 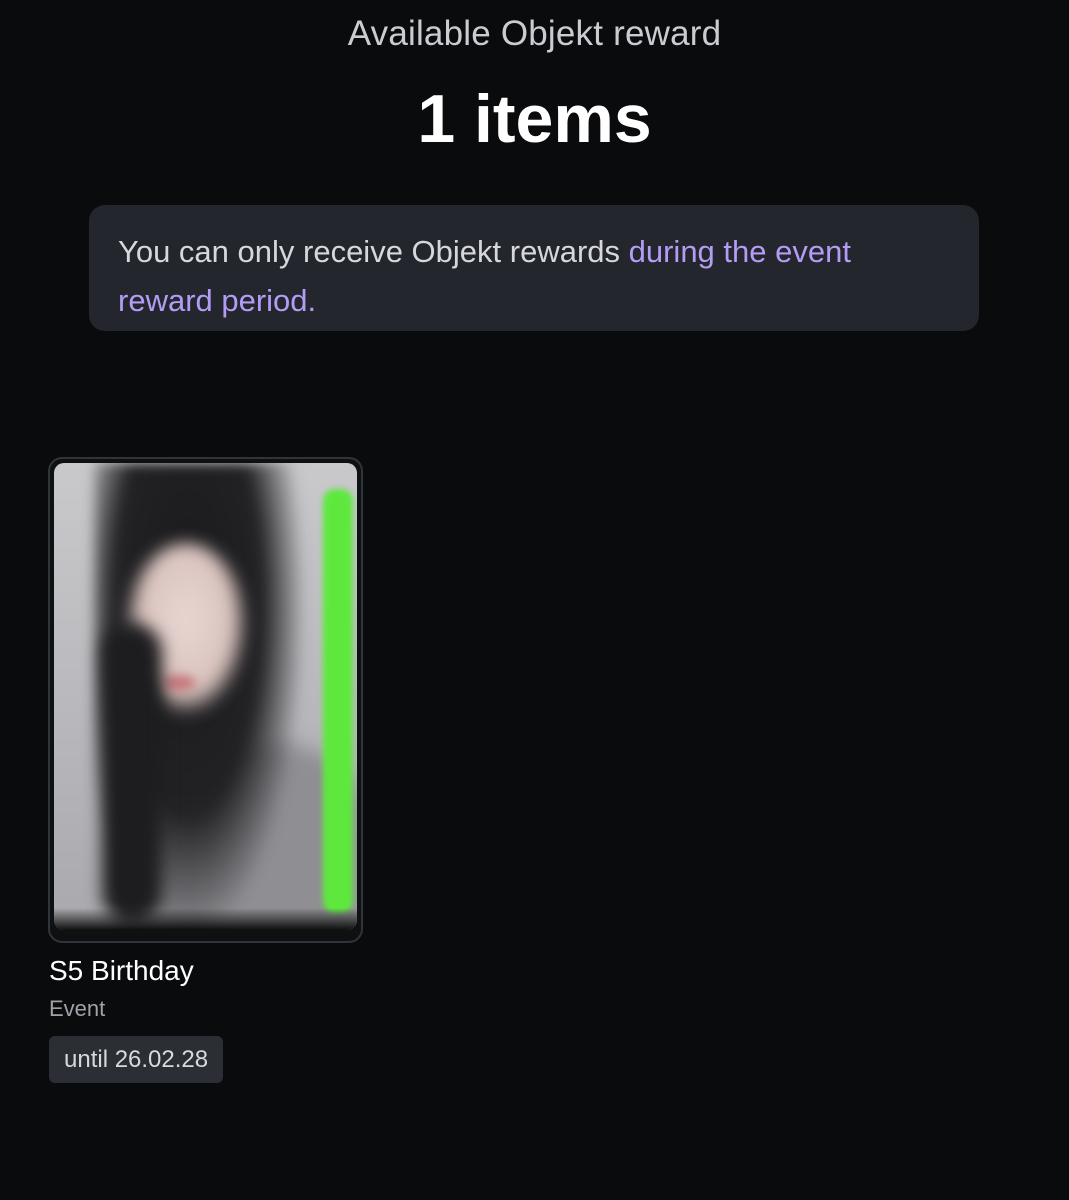 I want to click on reward-card, so click(x=205, y=700).